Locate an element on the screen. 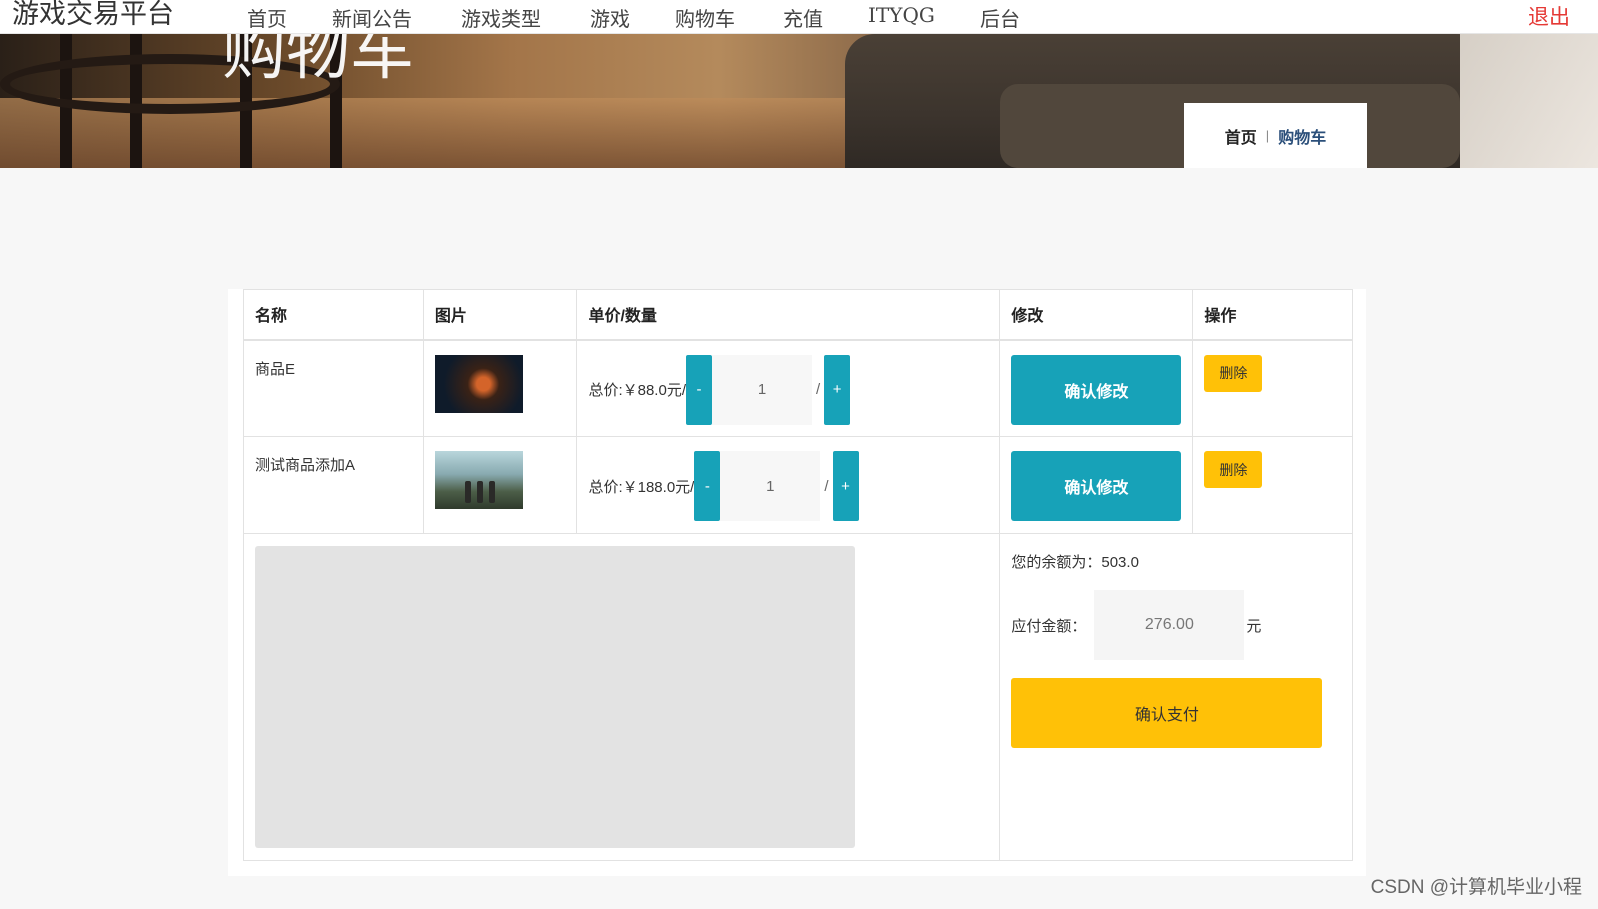  item-name: 测试商品添加A is located at coordinates (333, 485).